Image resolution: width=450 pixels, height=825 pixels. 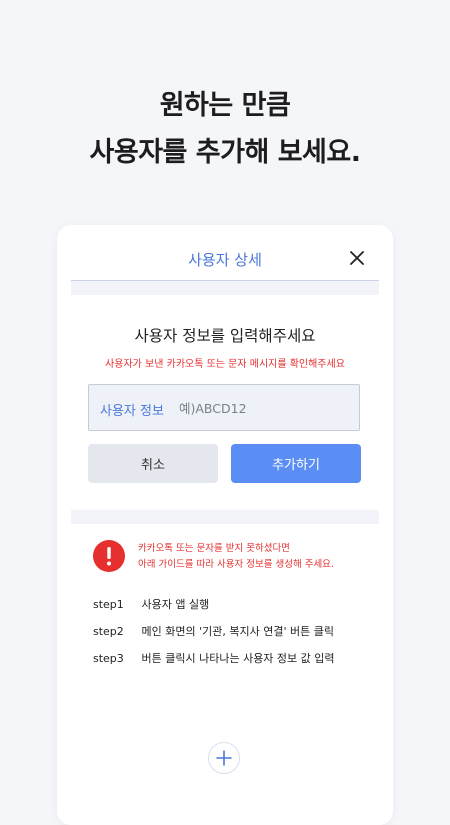 I want to click on step-label: step2, so click(x=108, y=631).